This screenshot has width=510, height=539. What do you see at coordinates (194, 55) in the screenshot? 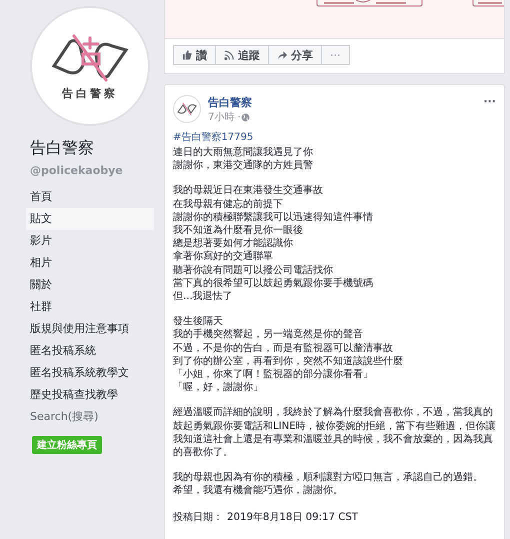
I see `like-button: 讚` at bounding box center [194, 55].